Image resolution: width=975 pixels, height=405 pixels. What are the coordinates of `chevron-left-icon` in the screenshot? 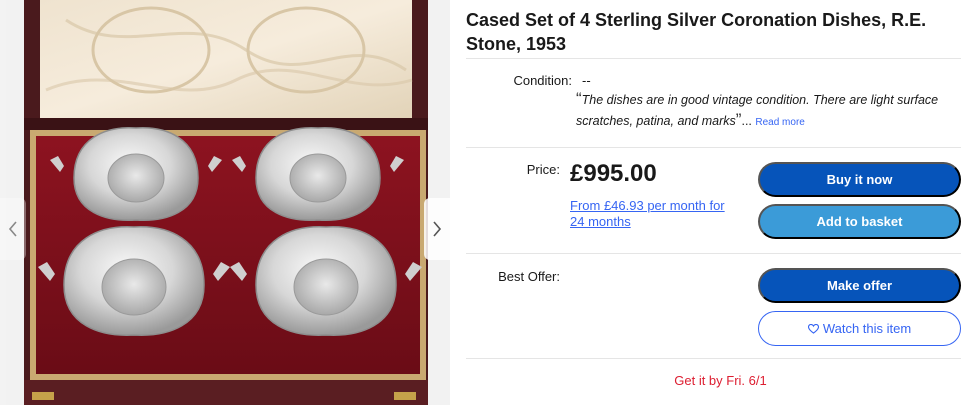 It's located at (12, 229).